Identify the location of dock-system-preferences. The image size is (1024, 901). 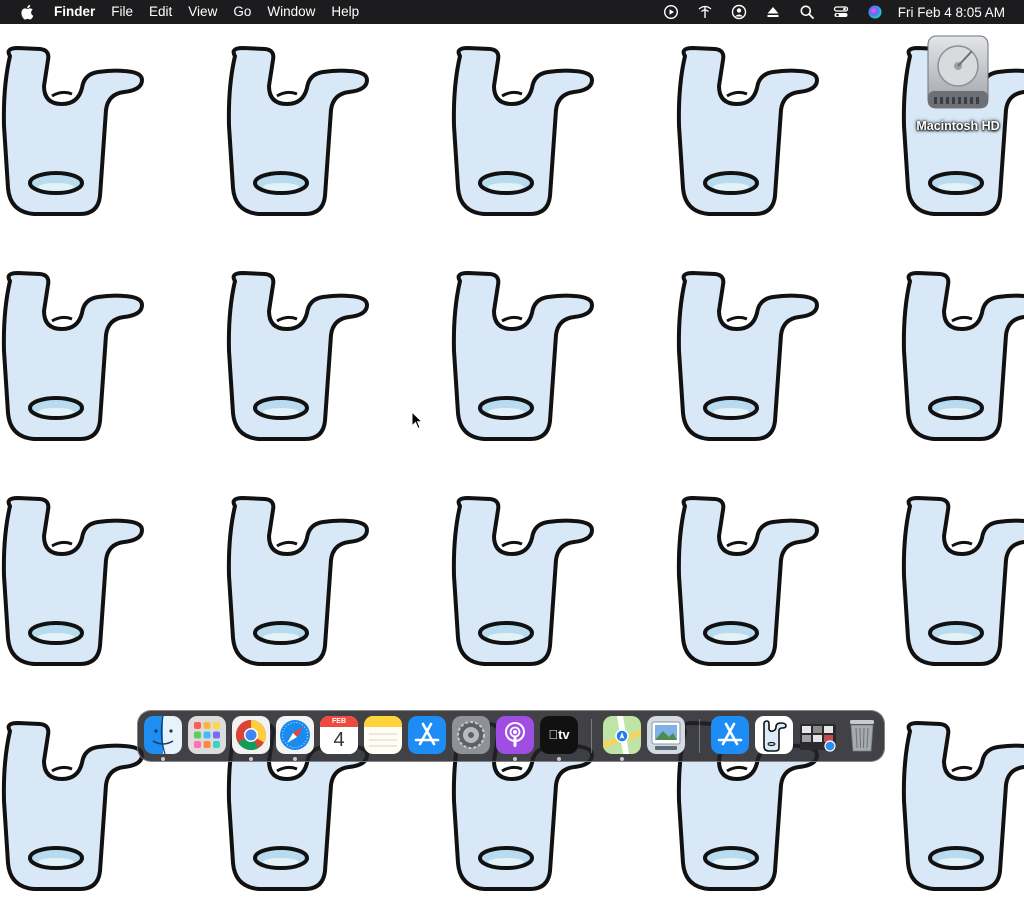
(471, 735).